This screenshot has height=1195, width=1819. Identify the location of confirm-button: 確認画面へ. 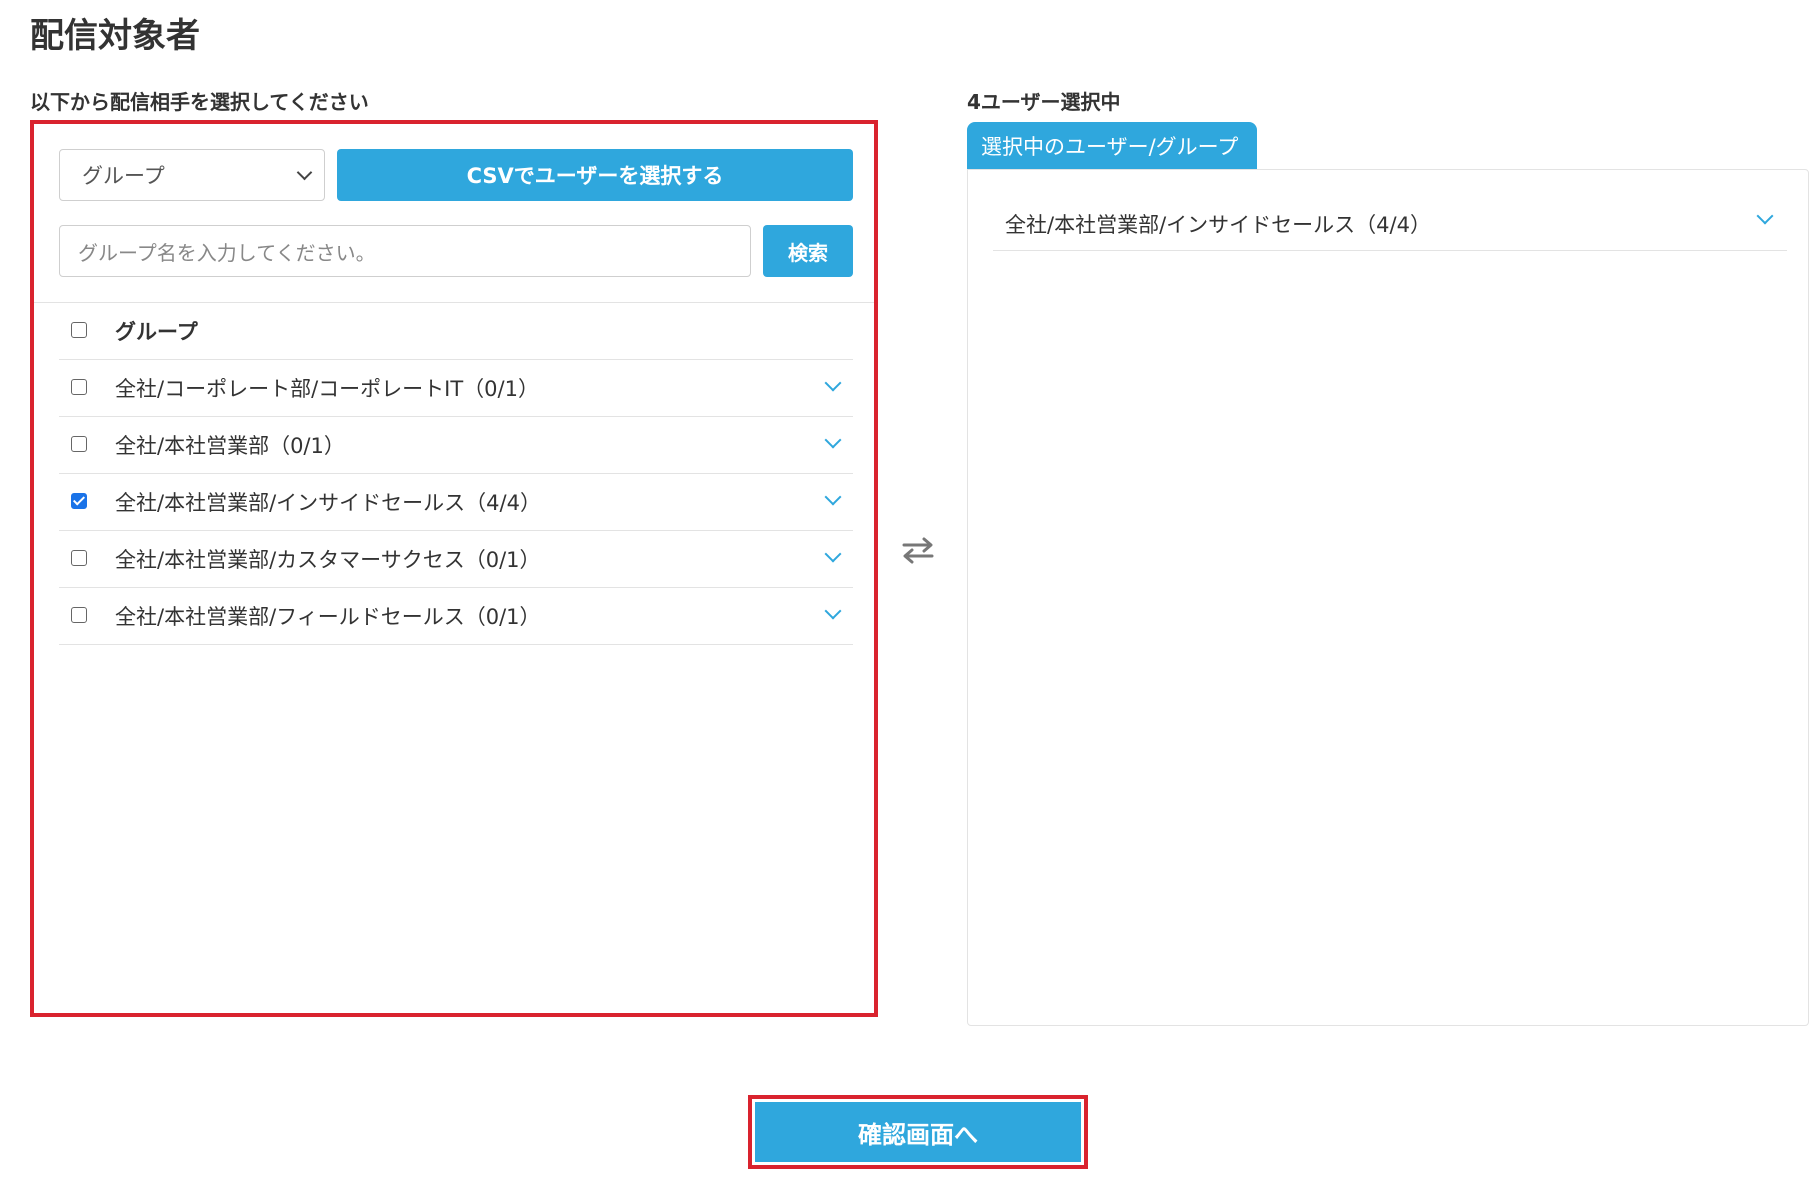
(918, 1132).